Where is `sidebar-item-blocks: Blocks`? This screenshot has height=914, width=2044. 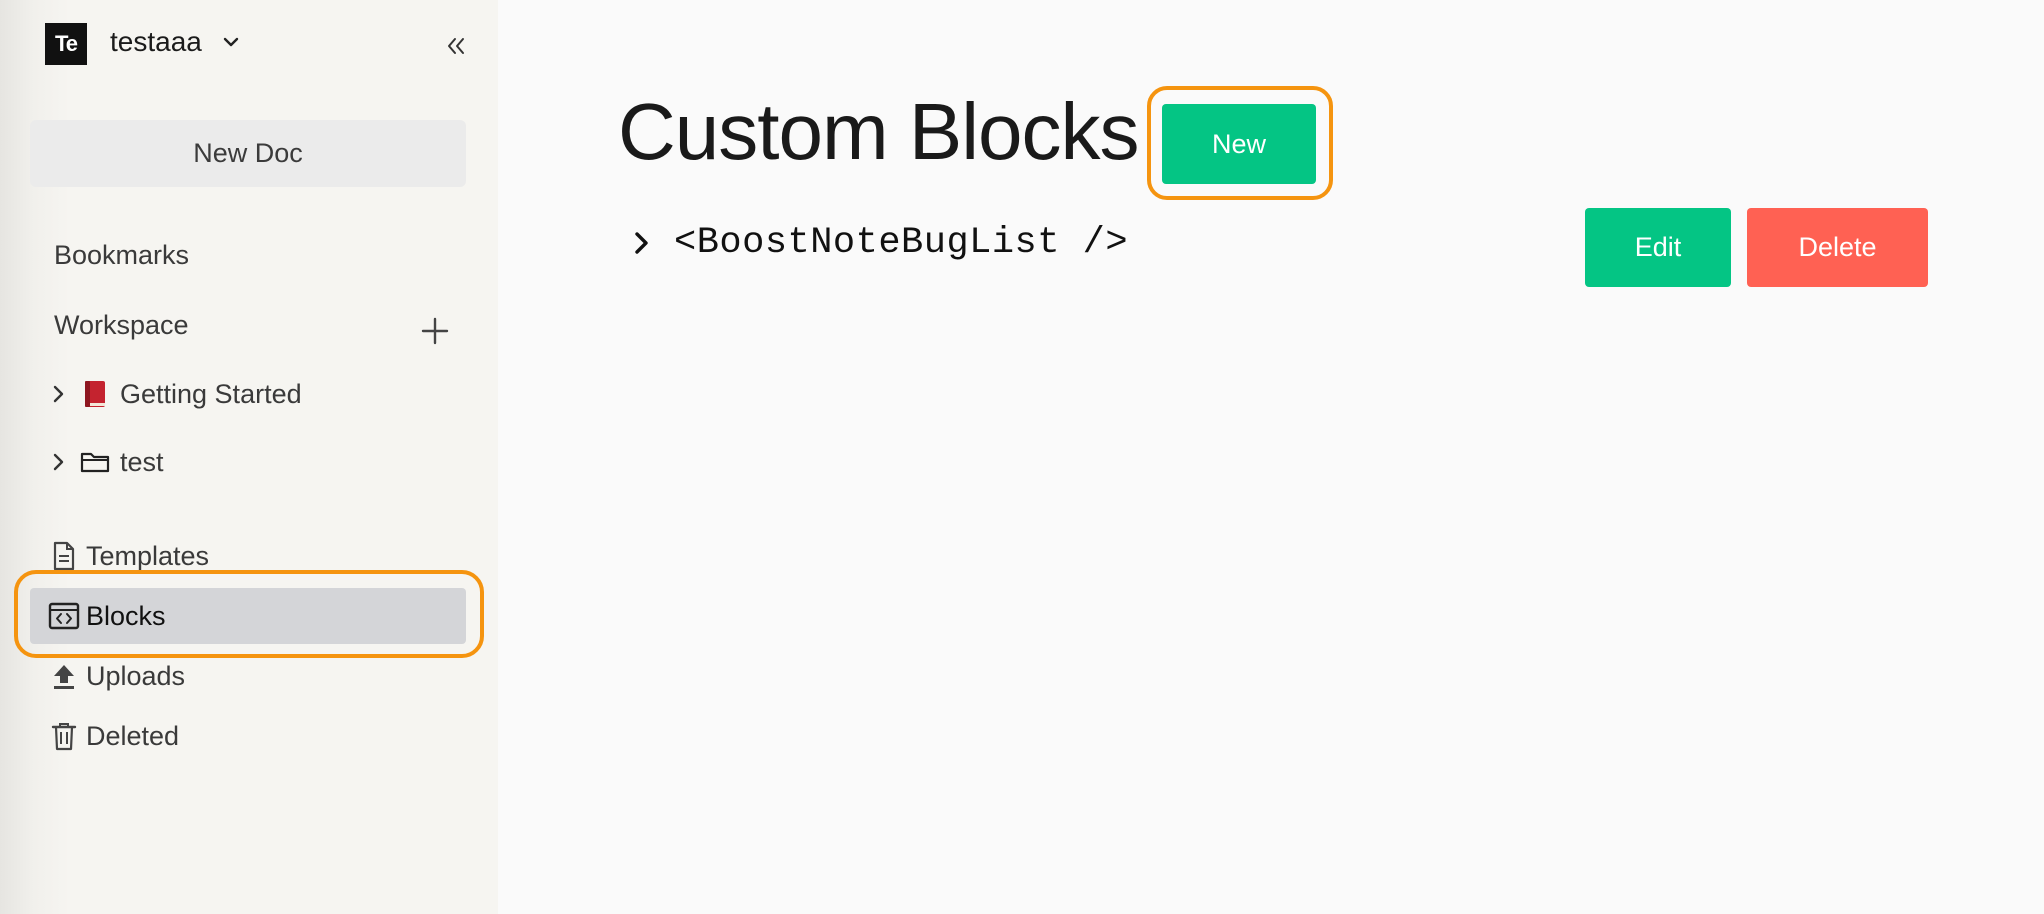 sidebar-item-blocks: Blocks is located at coordinates (248, 616).